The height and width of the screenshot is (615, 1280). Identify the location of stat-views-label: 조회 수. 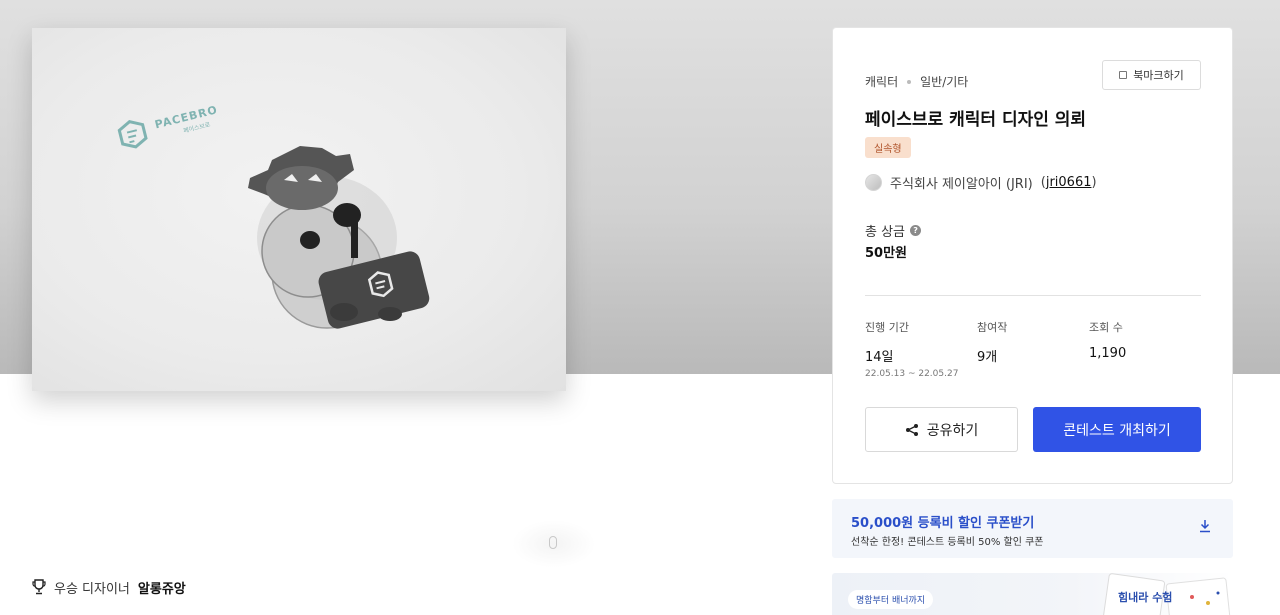
(1106, 327).